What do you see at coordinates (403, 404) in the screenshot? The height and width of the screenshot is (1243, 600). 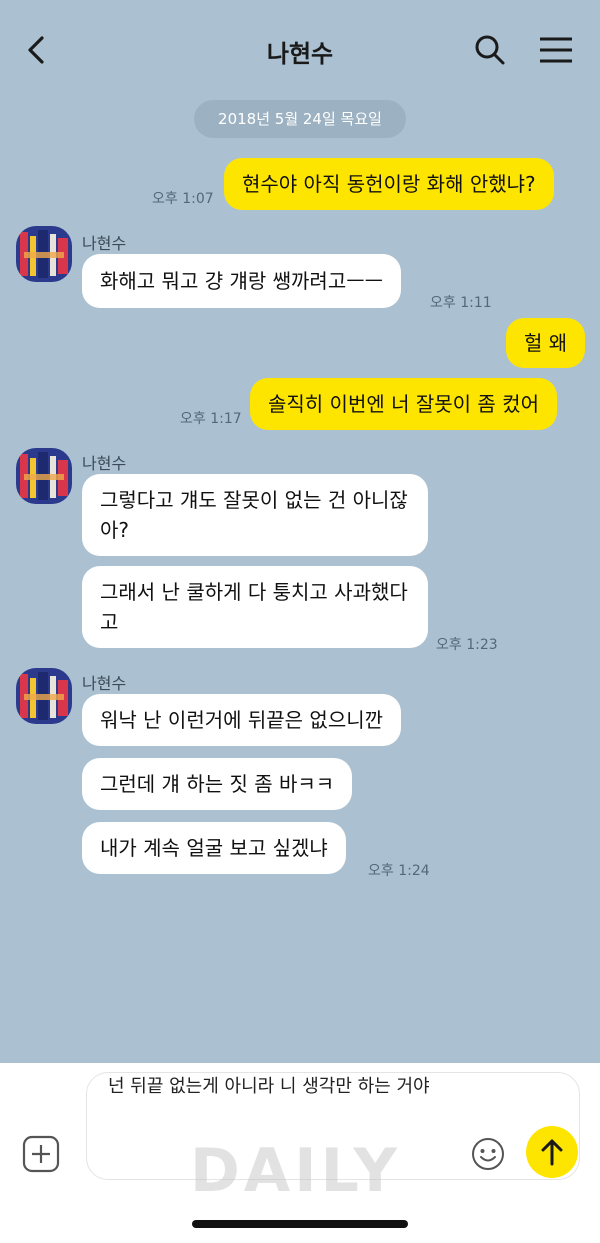 I see `my-message-bubble: 솔직히 이번엔 너 잘못이 좀 컸어` at bounding box center [403, 404].